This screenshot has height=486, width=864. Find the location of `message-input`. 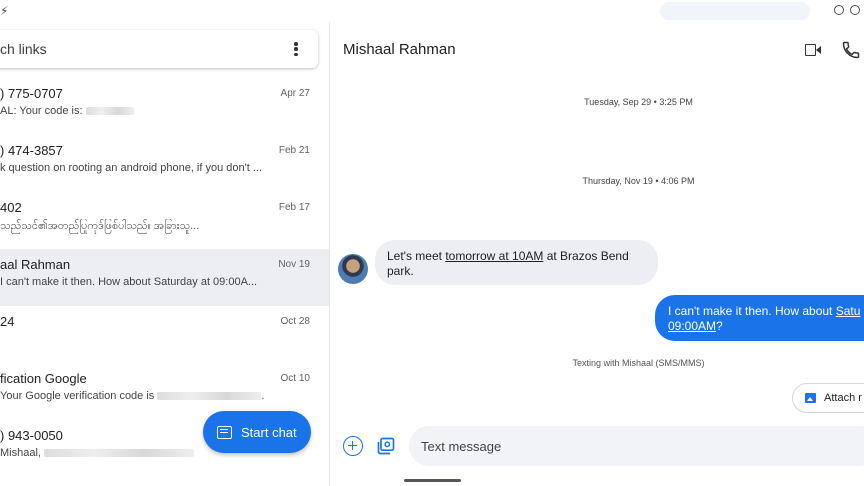

message-input is located at coordinates (636, 446).